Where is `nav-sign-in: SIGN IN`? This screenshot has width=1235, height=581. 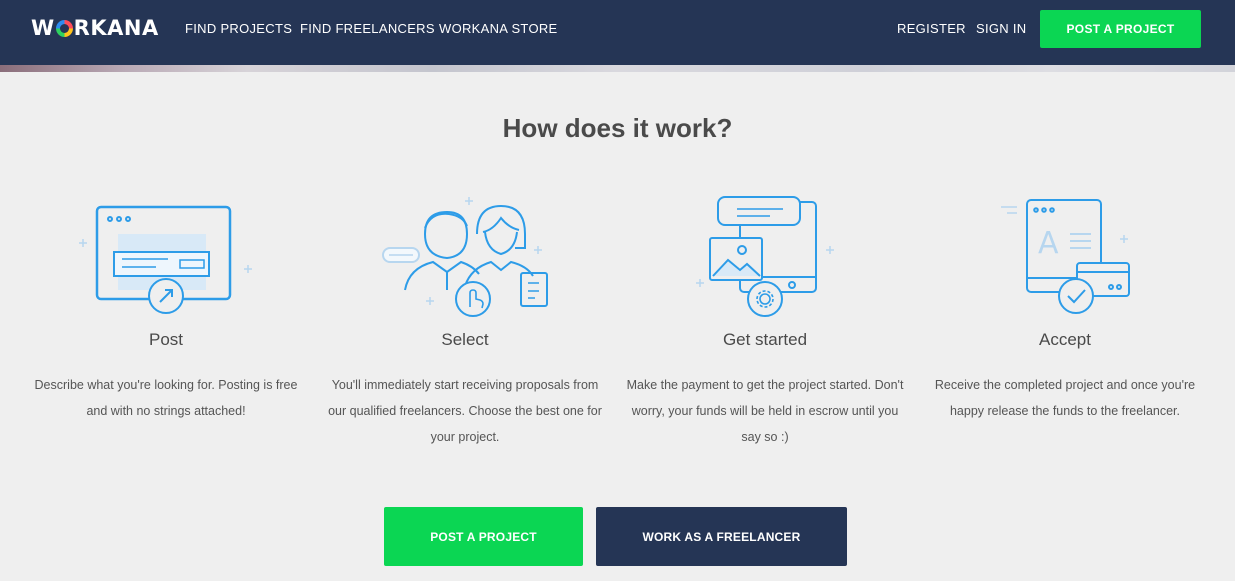
nav-sign-in: SIGN IN is located at coordinates (1001, 28).